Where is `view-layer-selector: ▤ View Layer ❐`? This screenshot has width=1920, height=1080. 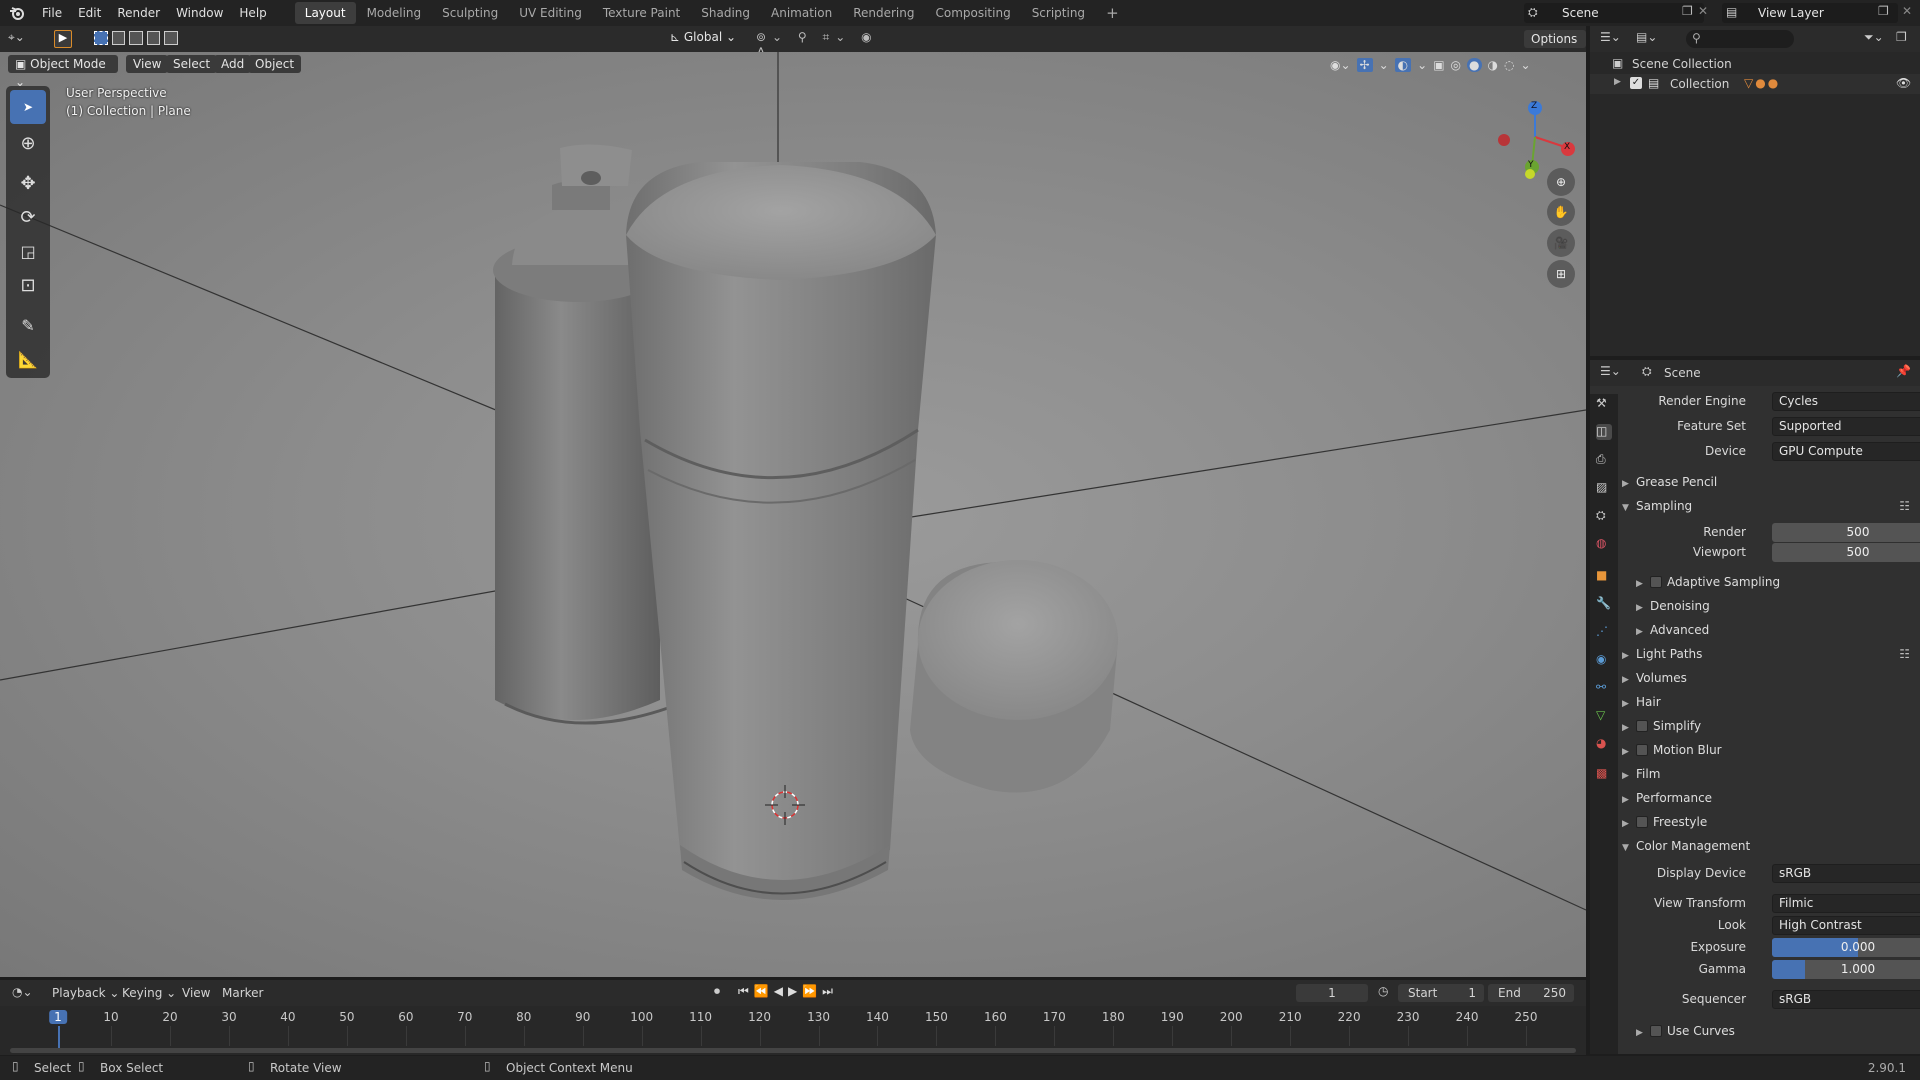 view-layer-selector: ▤ View Layer ❐ is located at coordinates (1810, 13).